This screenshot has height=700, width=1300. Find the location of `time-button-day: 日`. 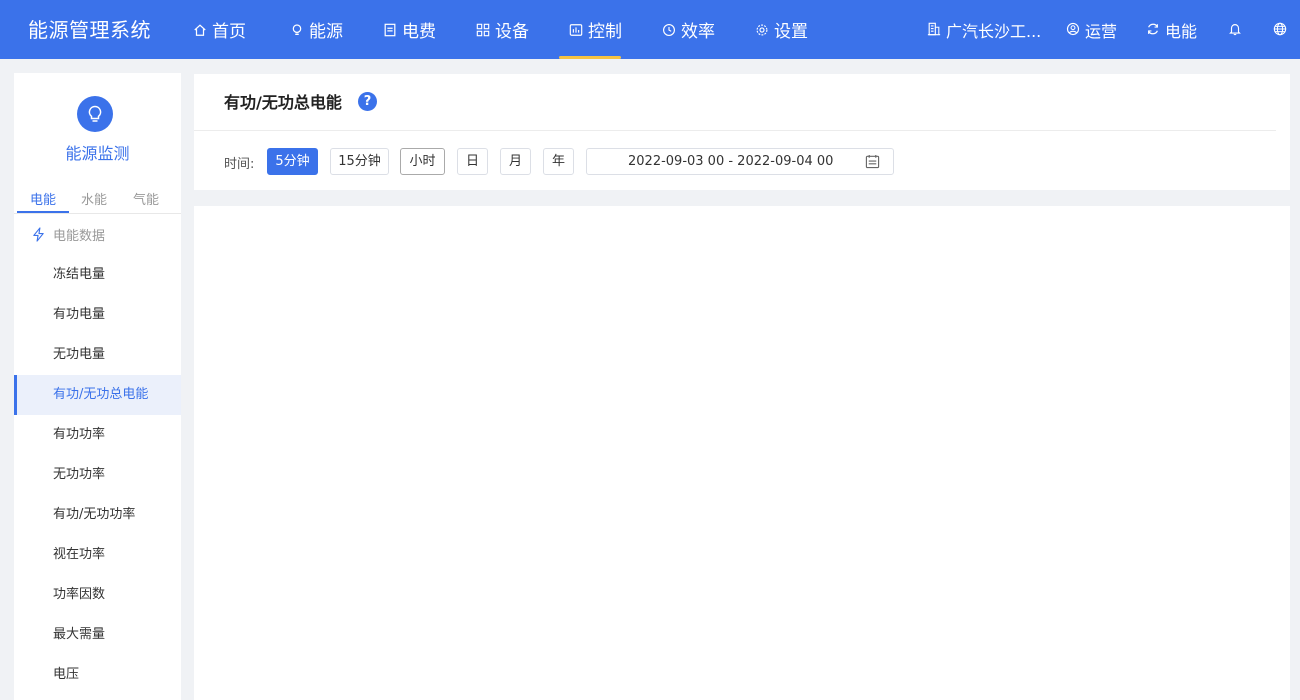

time-button-day: 日 is located at coordinates (472, 161).